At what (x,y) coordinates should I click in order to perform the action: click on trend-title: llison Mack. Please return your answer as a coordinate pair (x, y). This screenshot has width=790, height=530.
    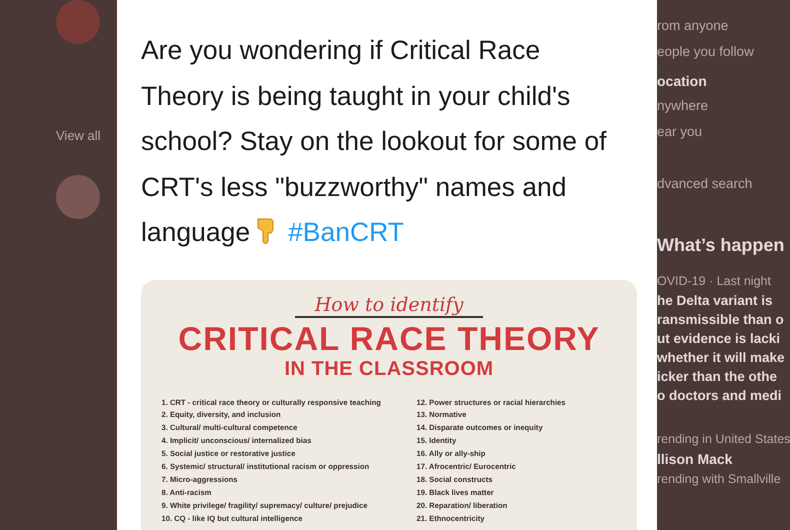
    Looking at the image, I should click on (694, 459).